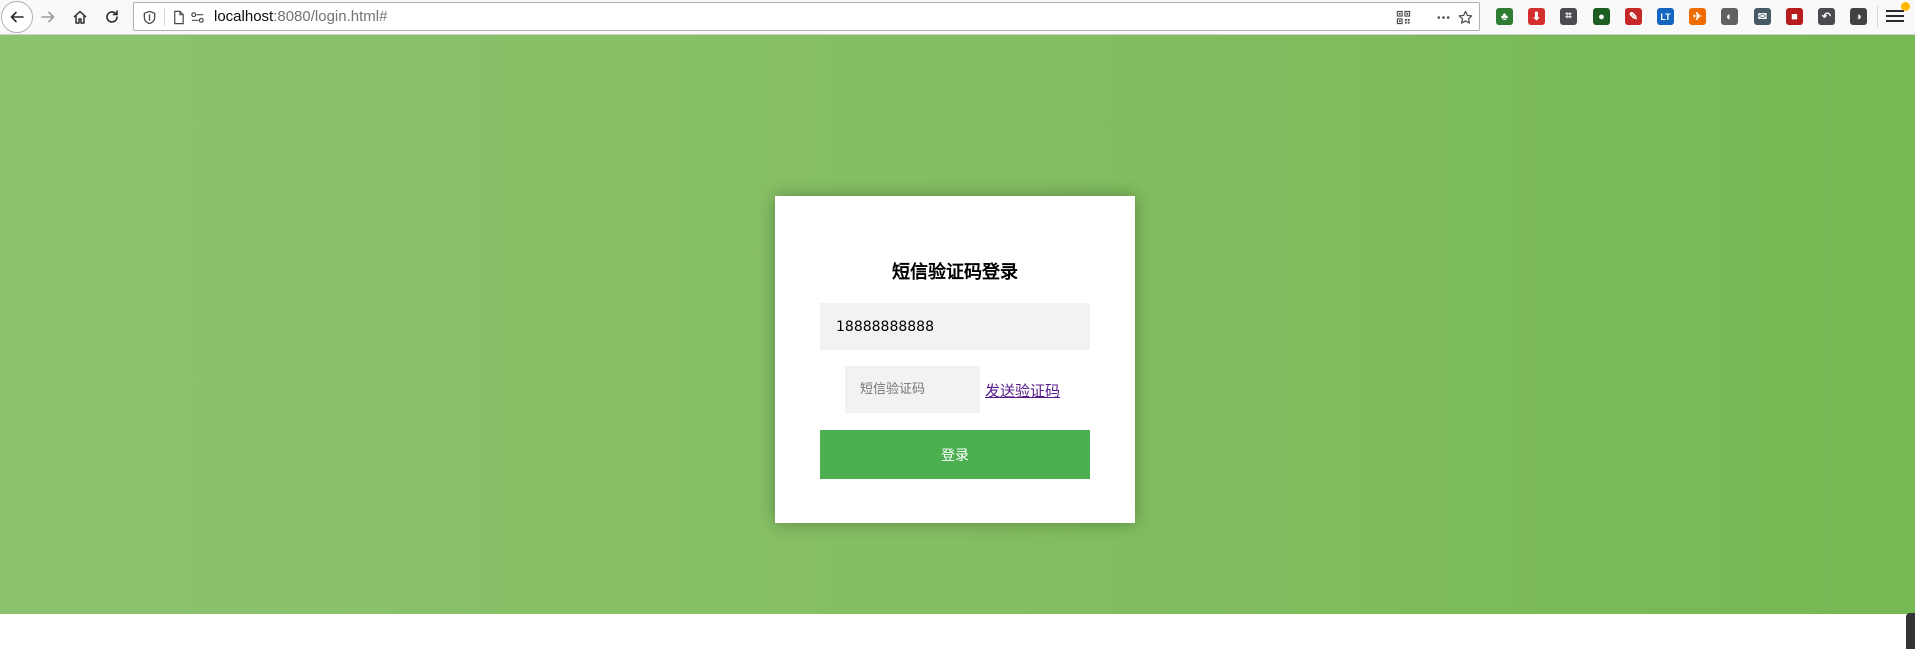  What do you see at coordinates (1465, 17) in the screenshot?
I see `bookmark-star-icon` at bounding box center [1465, 17].